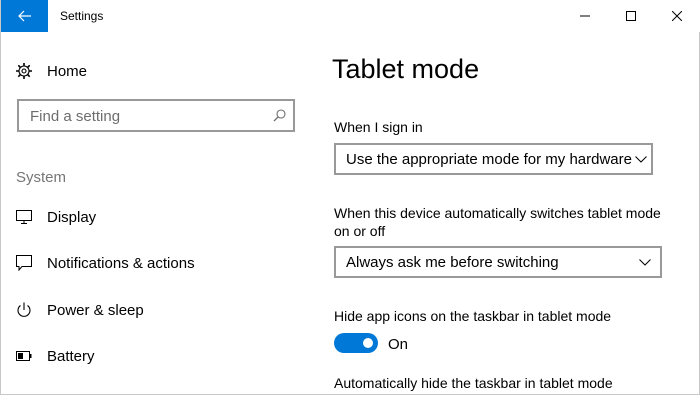 This screenshot has height=395, width=700. I want to click on sidebar-item-display: Display, so click(155, 217).